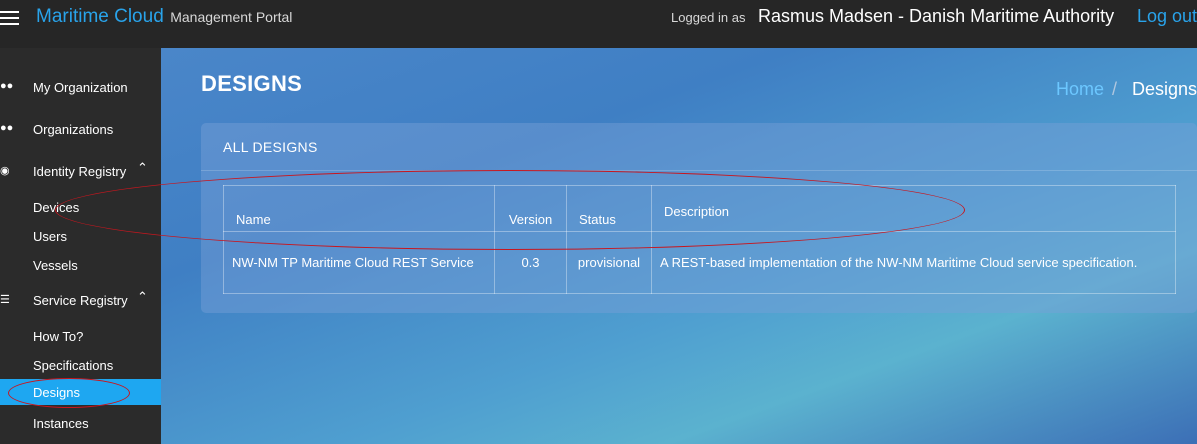 This screenshot has width=1197, height=444. What do you see at coordinates (1080, 89) in the screenshot?
I see `breadcrumb-home-link: Home` at bounding box center [1080, 89].